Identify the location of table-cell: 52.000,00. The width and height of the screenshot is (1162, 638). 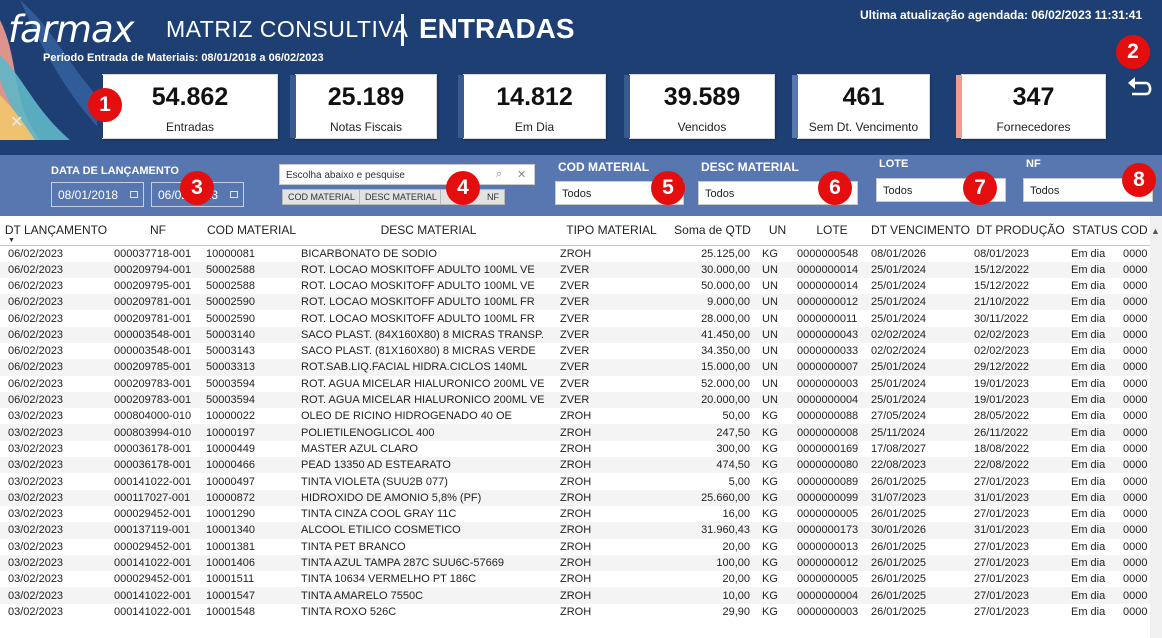
(725, 383).